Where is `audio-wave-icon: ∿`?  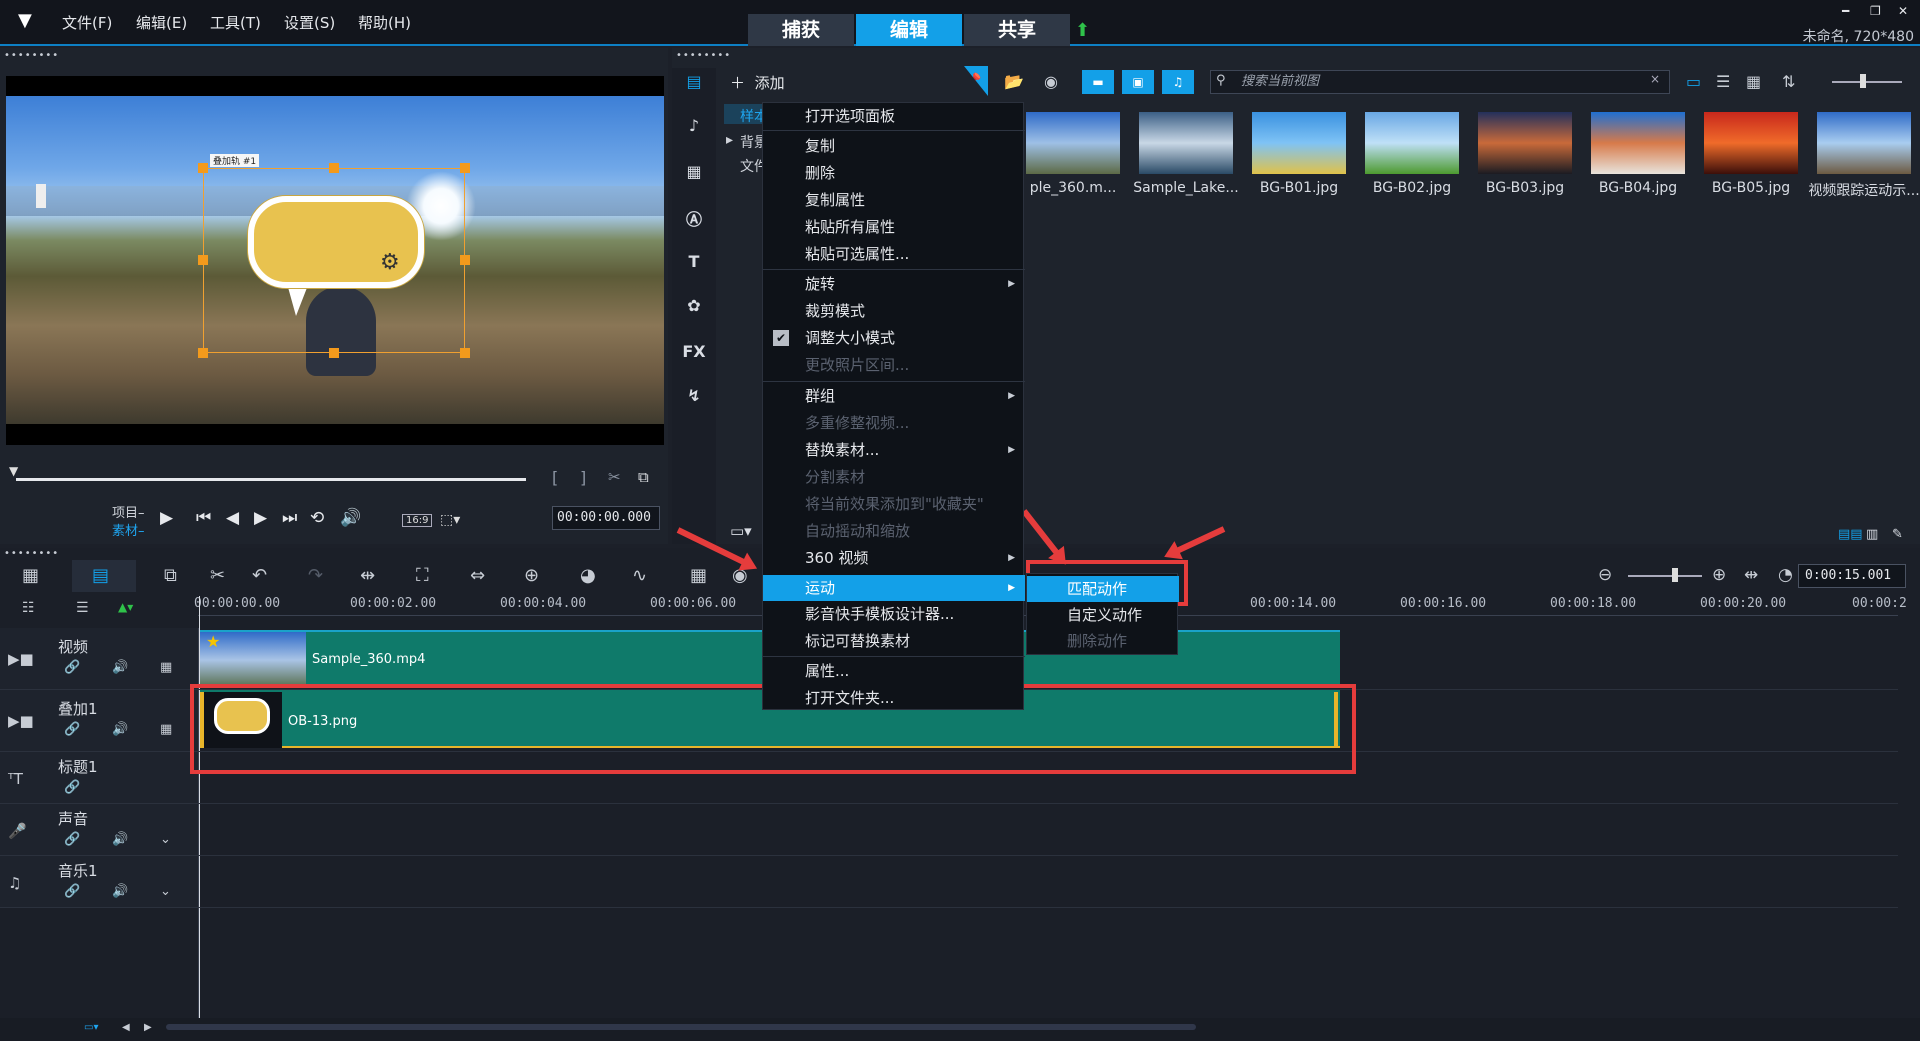 audio-wave-icon: ∿ is located at coordinates (639, 575).